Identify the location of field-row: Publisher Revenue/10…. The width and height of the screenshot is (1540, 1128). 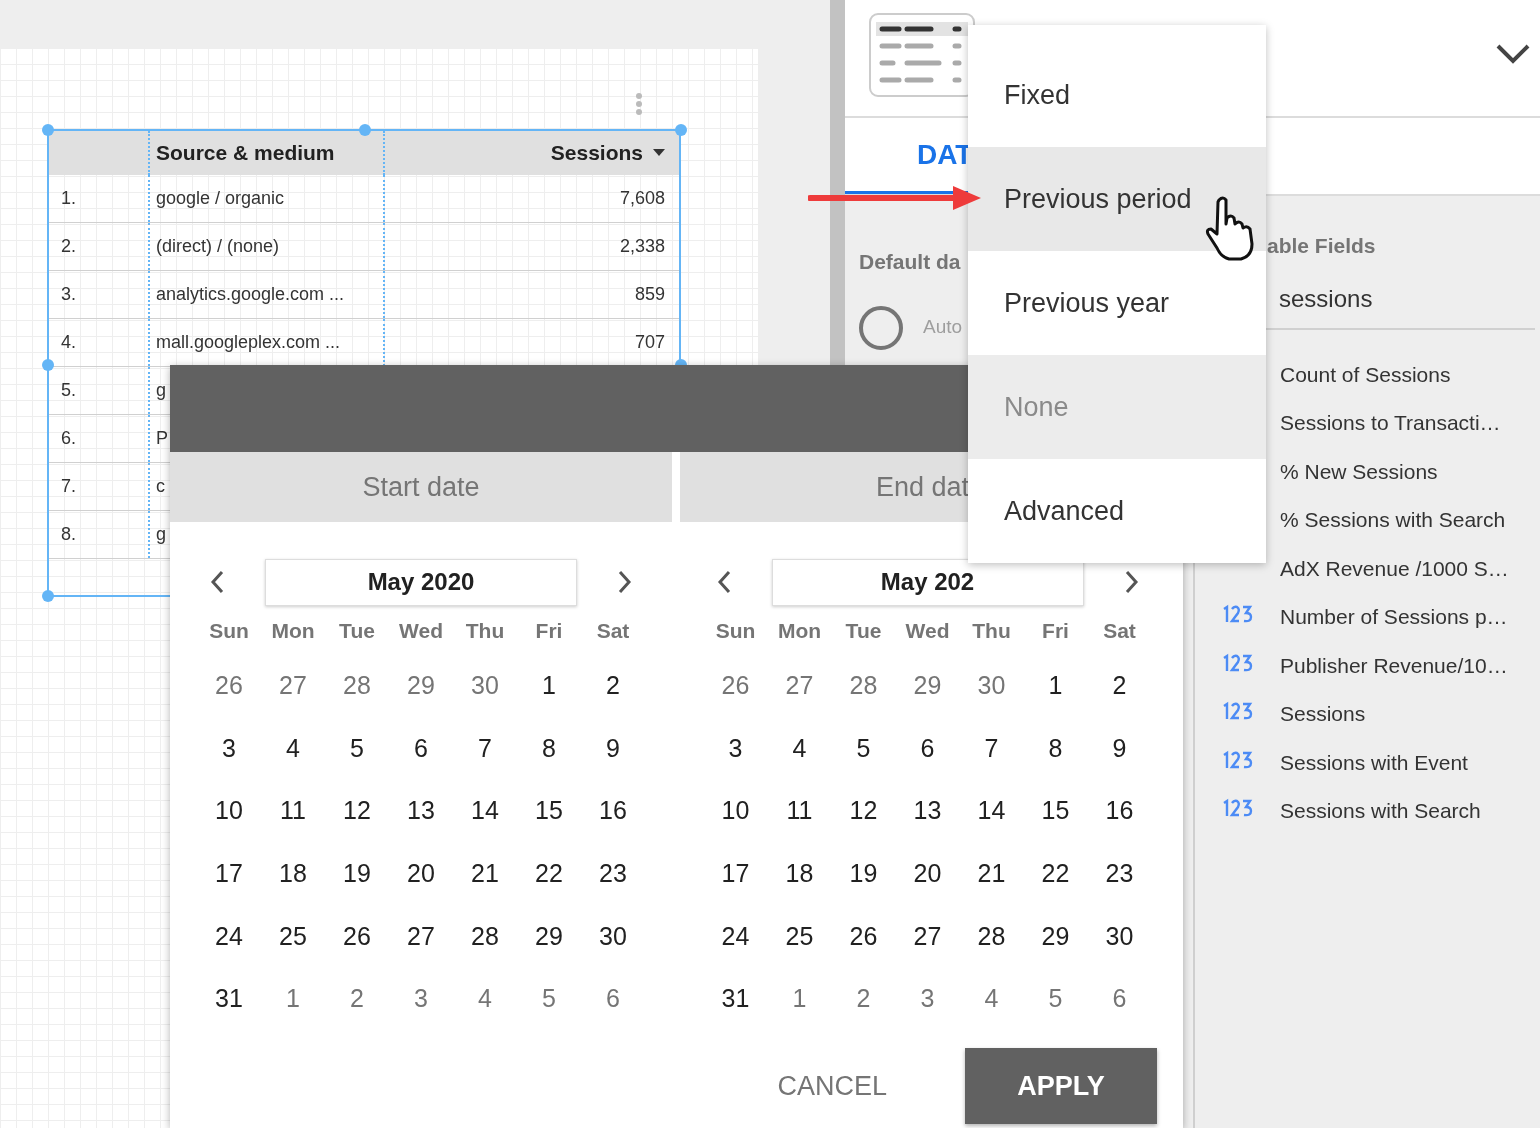
(1367, 665).